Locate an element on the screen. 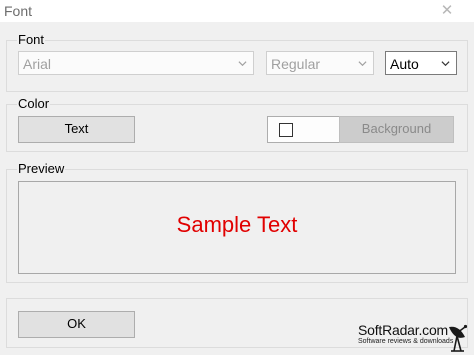  watermark-brand: SoftRadar.com is located at coordinates (403, 330).